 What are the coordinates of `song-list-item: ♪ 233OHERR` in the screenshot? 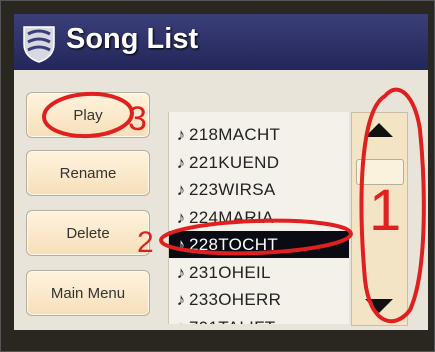 It's located at (259, 299).